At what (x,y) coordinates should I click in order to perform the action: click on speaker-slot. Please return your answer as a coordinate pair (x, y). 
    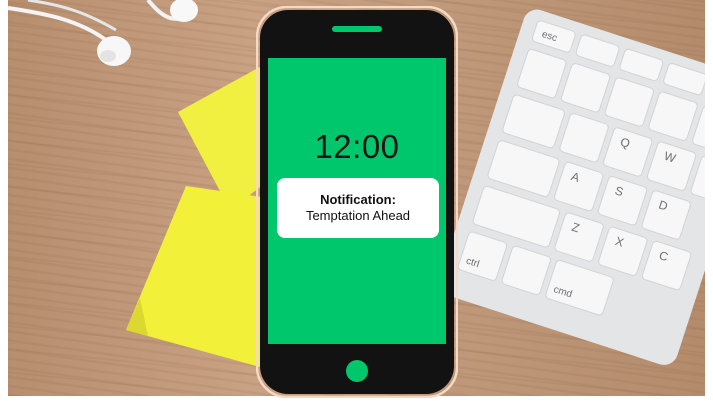
    Looking at the image, I should click on (357, 29).